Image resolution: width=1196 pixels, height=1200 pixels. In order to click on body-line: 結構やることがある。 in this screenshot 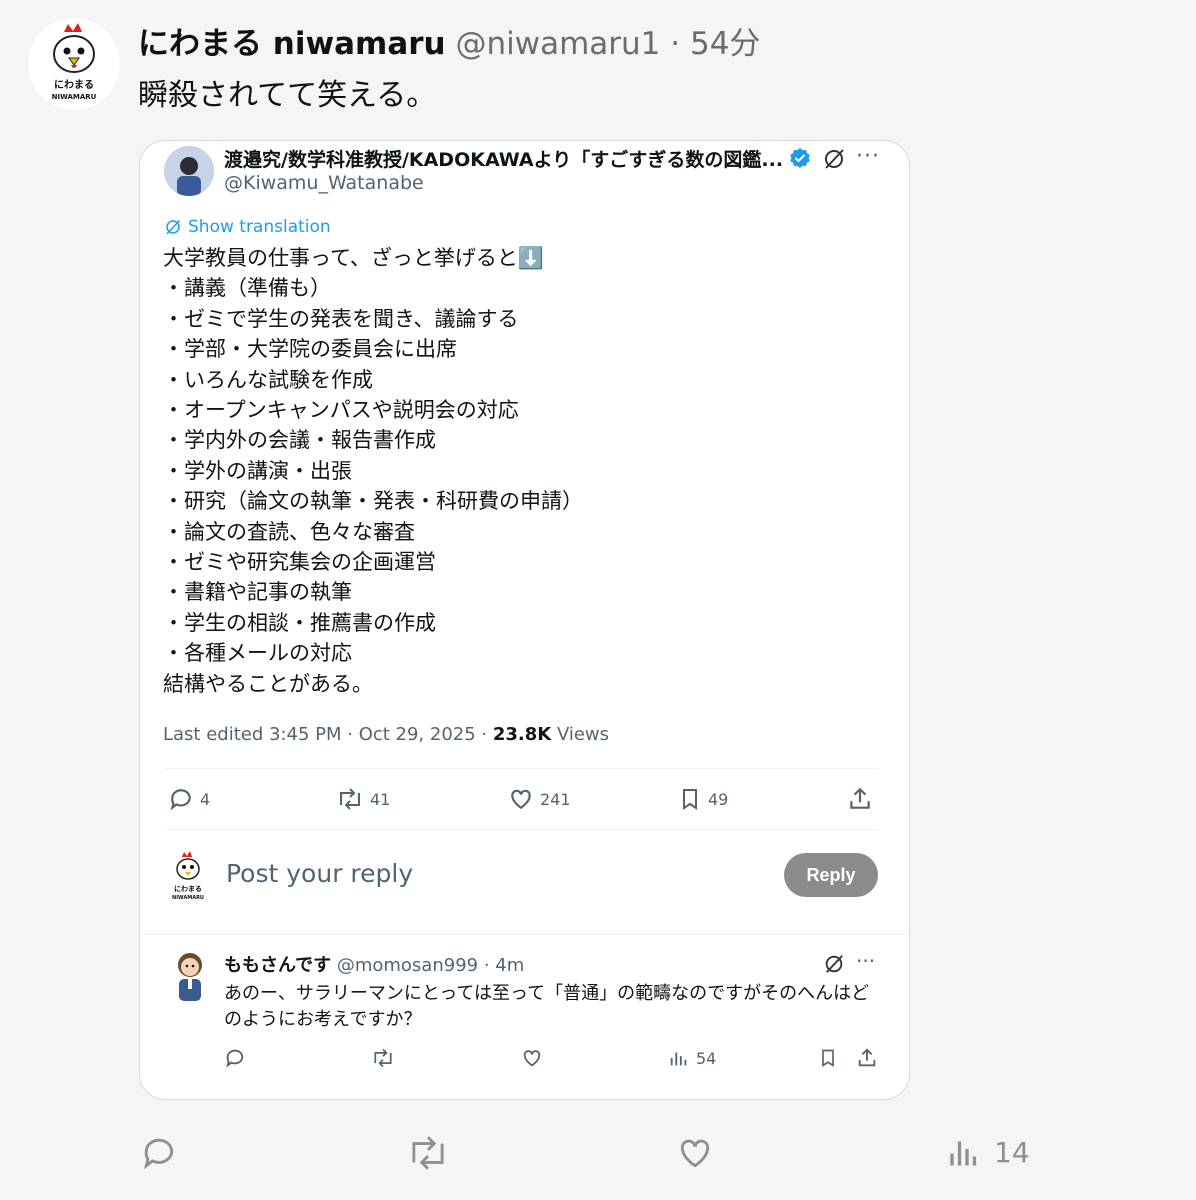, I will do `click(268, 683)`.